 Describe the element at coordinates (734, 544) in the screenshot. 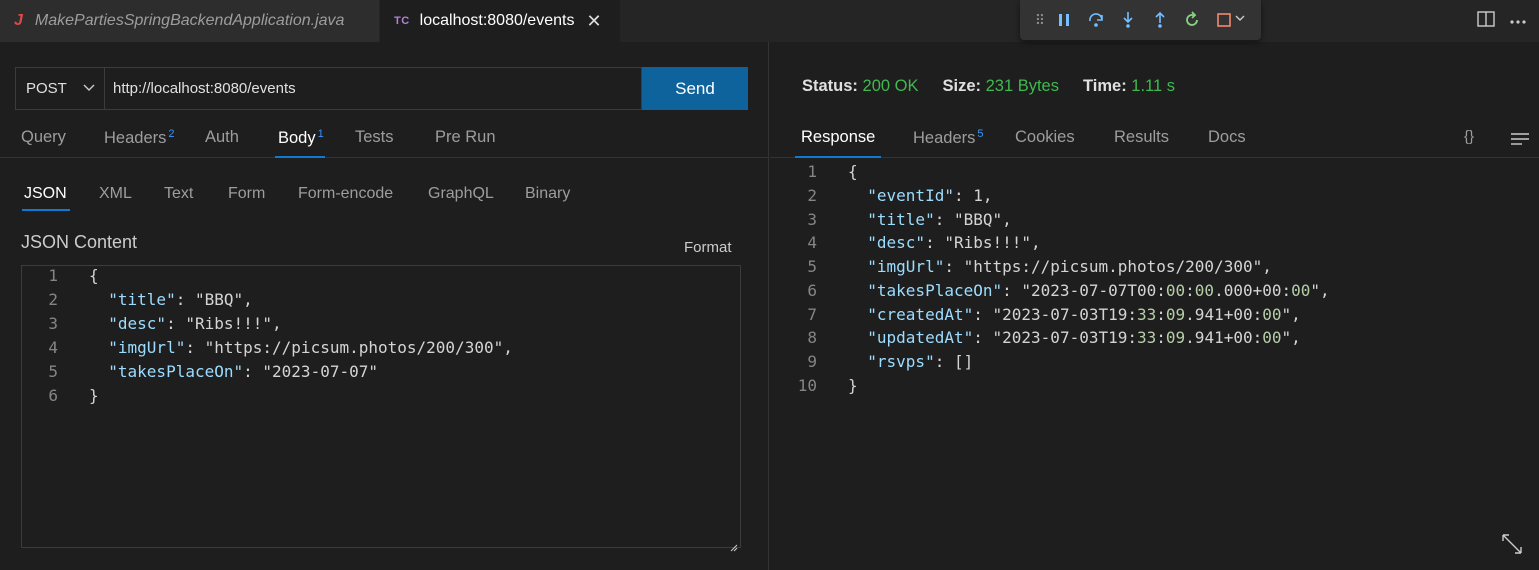

I see `resize-handle-icon` at that location.